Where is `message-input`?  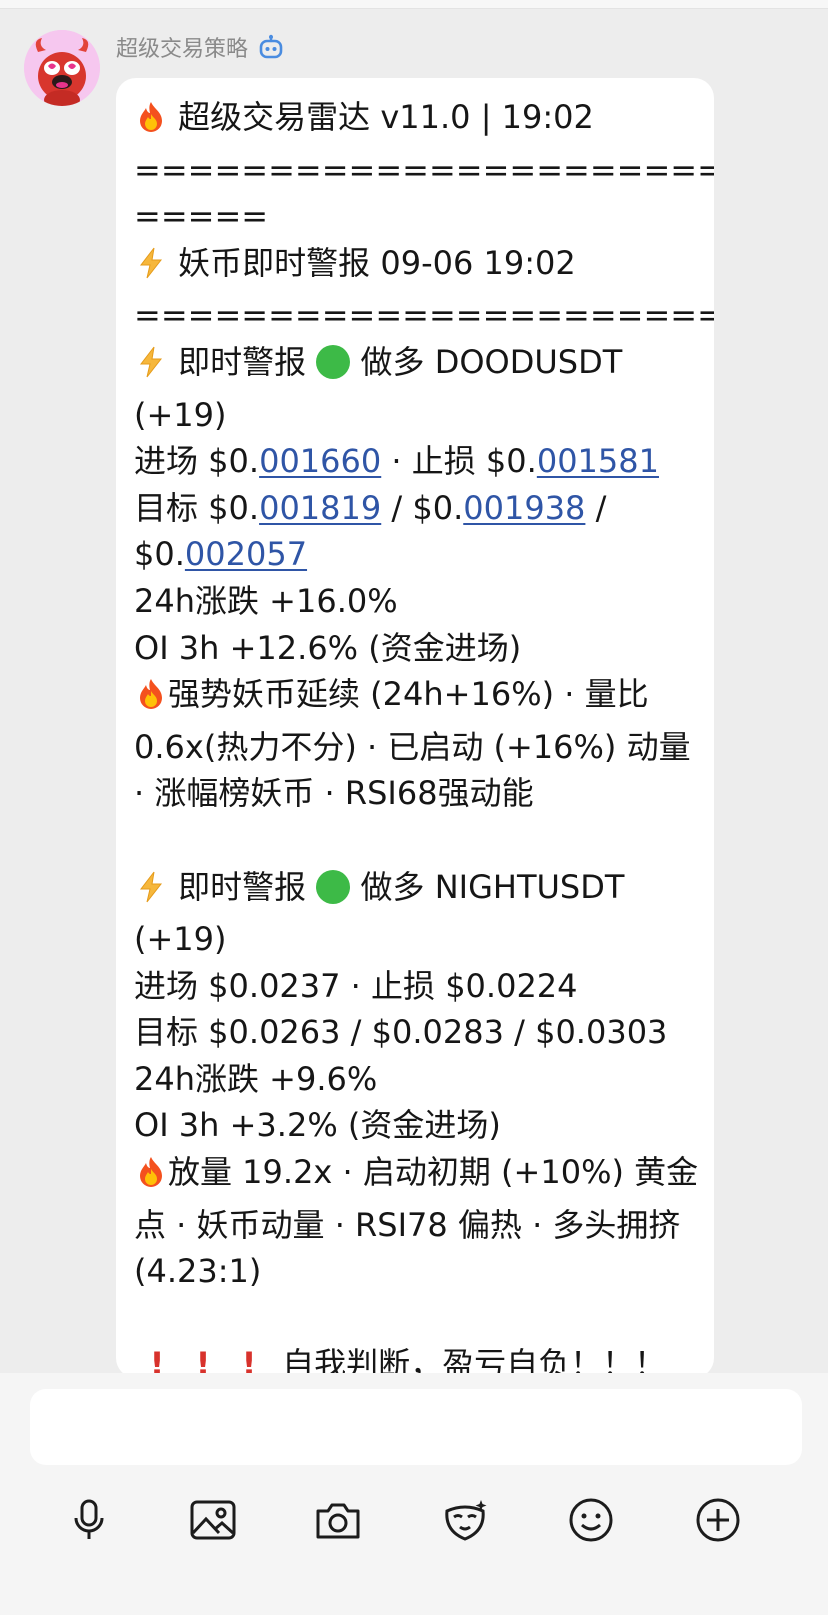
message-input is located at coordinates (416, 1427).